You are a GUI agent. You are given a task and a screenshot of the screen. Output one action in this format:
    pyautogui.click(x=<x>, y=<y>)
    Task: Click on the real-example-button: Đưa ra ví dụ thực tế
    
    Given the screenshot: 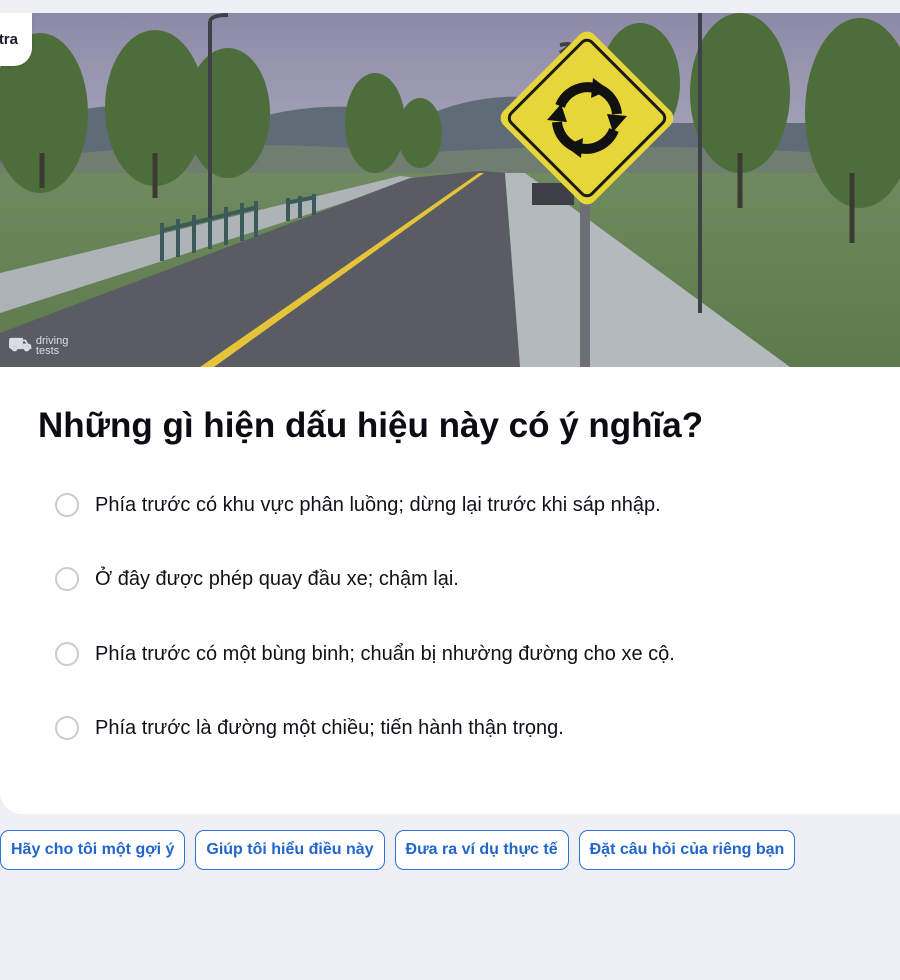 What is the action you would take?
    pyautogui.click(x=481, y=850)
    